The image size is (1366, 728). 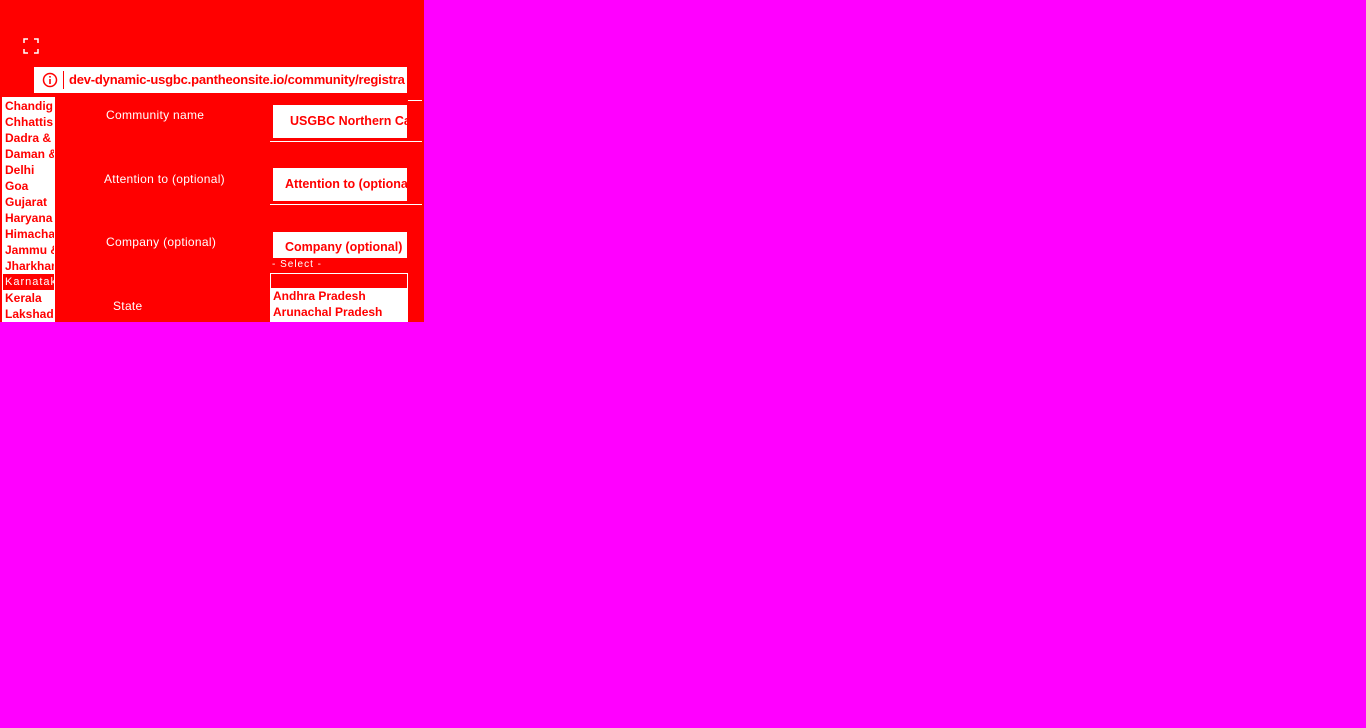 I want to click on list-item: Kerala, so click(x=28, y=298).